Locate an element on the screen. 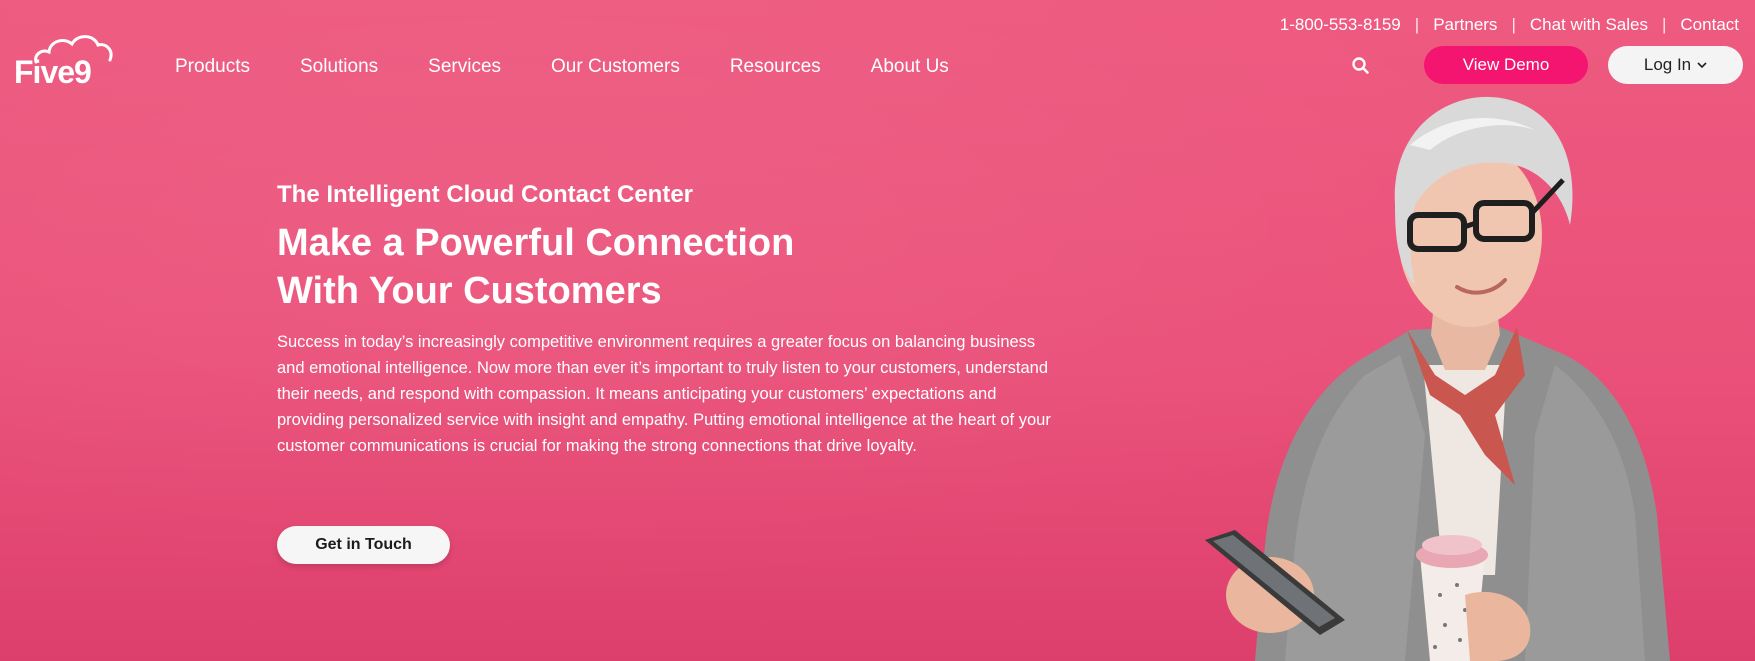  search-button is located at coordinates (1361, 66).